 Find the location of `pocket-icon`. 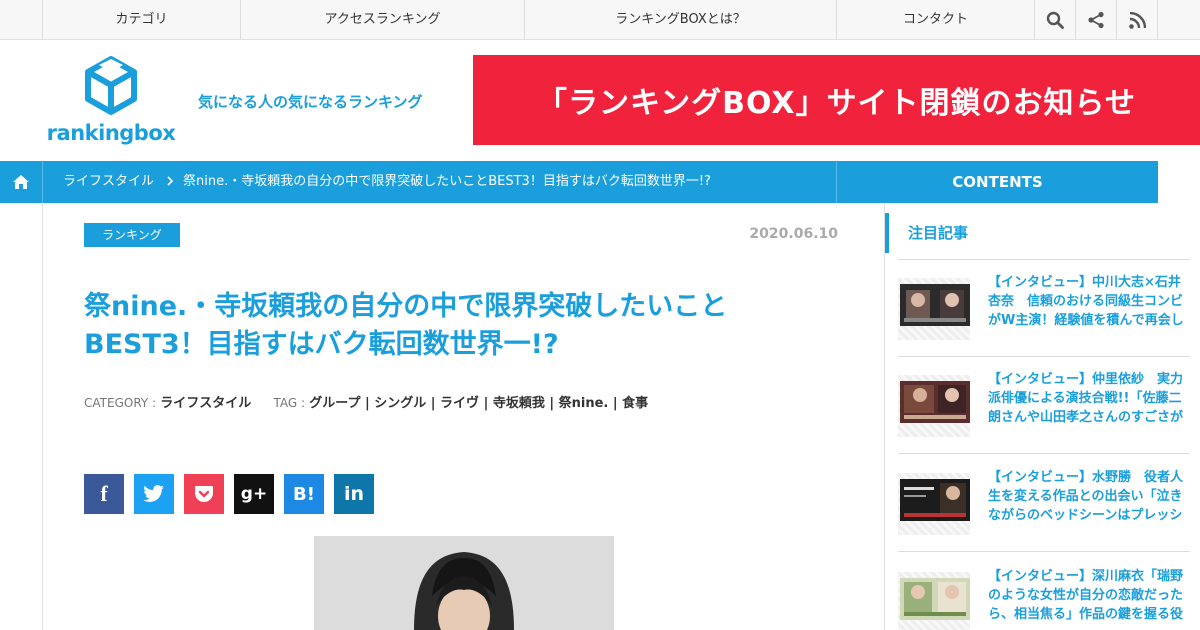

pocket-icon is located at coordinates (204, 494).